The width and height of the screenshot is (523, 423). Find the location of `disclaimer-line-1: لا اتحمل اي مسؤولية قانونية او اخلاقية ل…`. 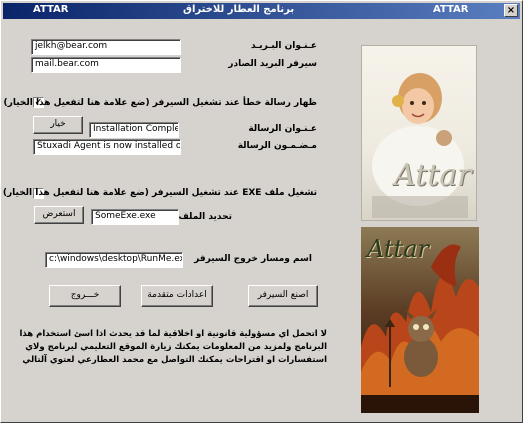

disclaimer-line-1: لا اتحمل اي مسؤولية قانونية او اخلاقية ل… is located at coordinates (173, 334).